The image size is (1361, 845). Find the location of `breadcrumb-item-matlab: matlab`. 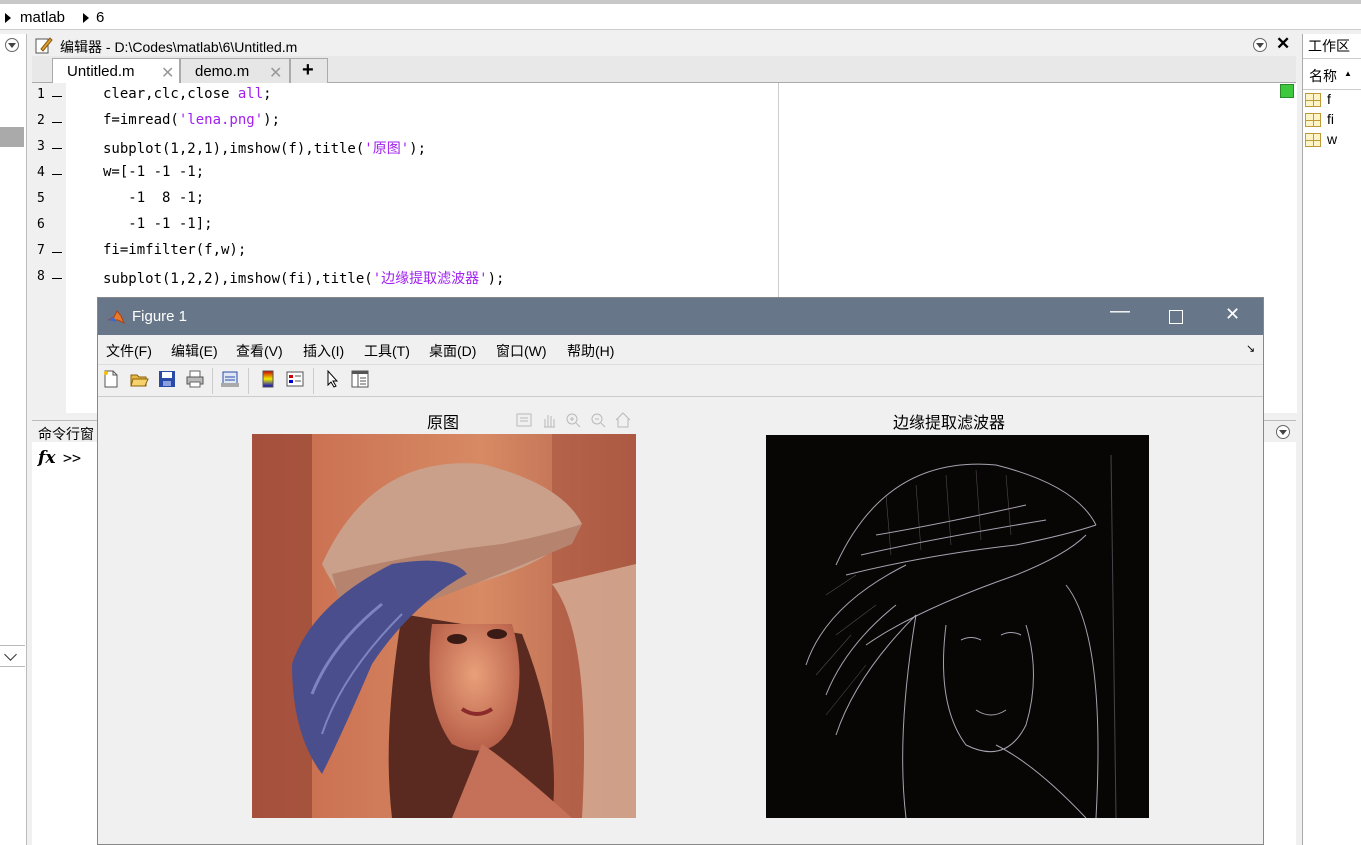

breadcrumb-item-matlab: matlab is located at coordinates (42, 17).